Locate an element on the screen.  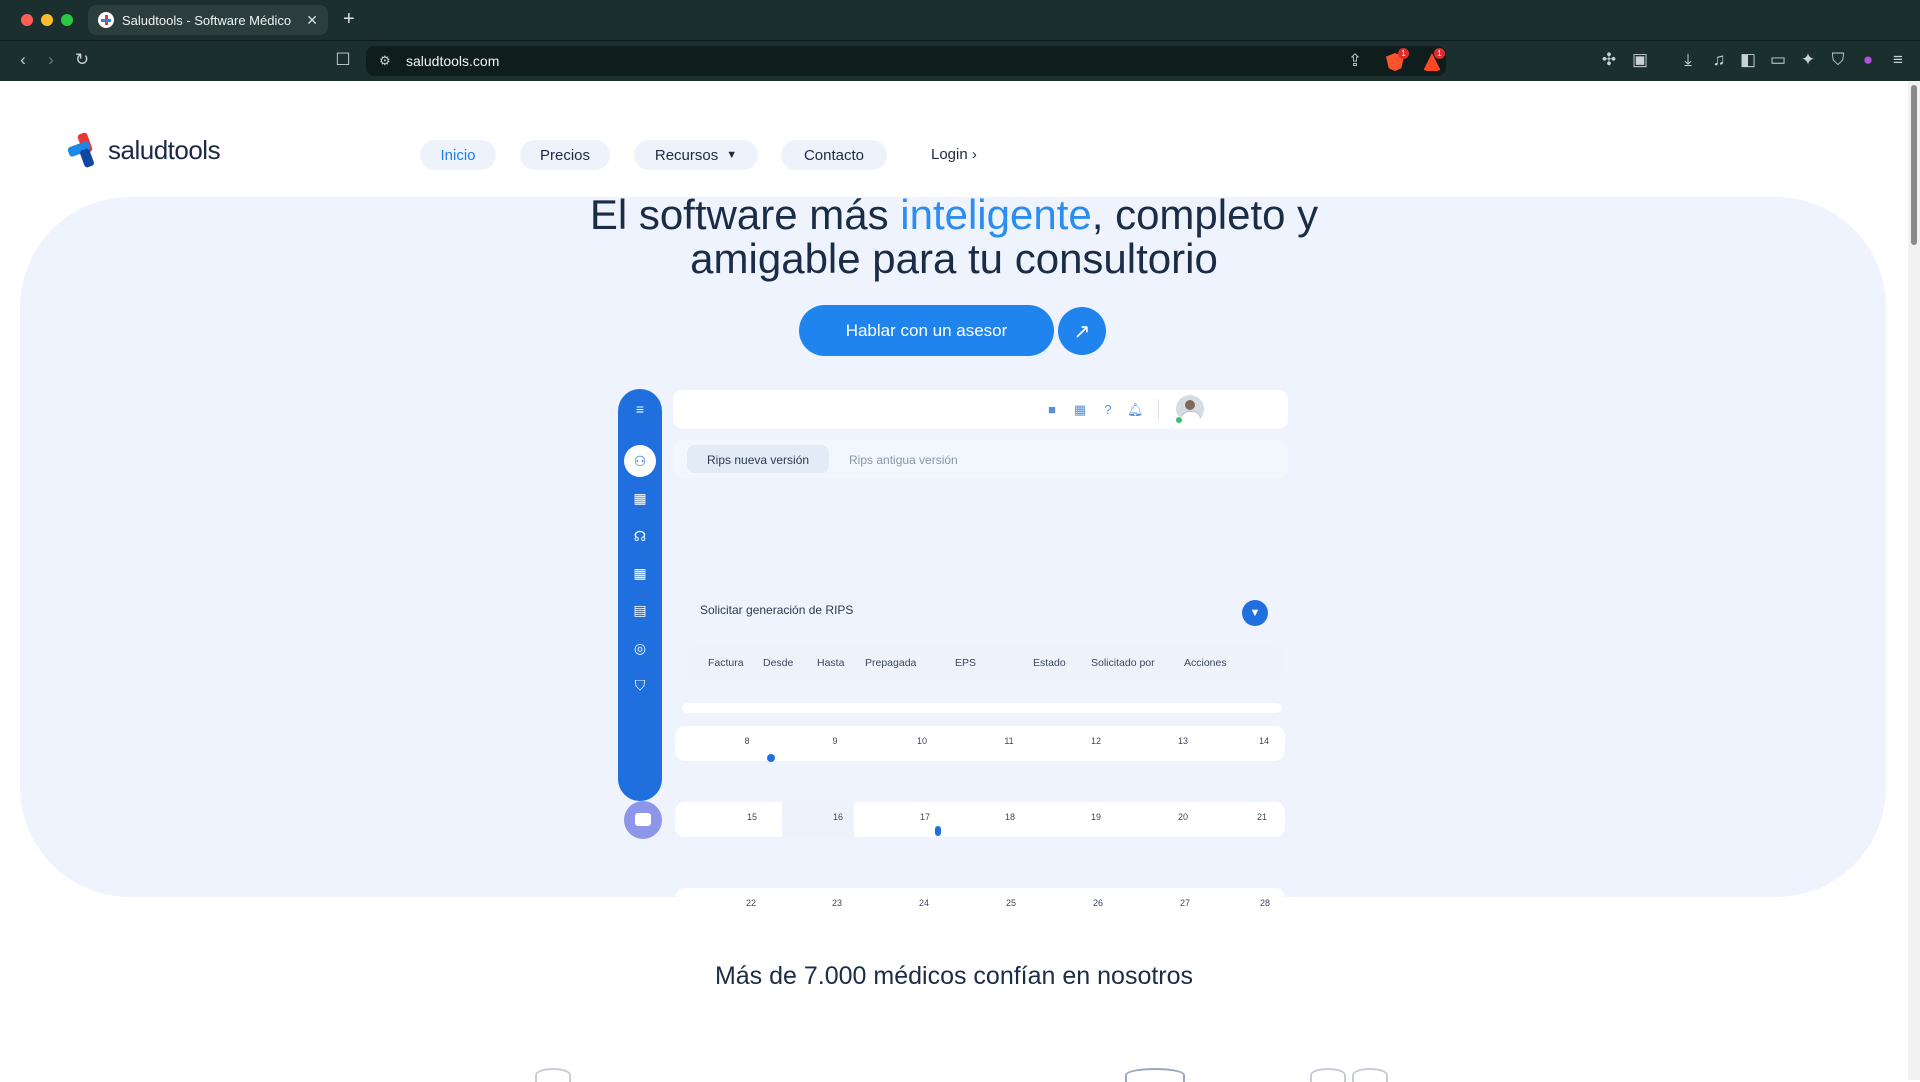
hero-title-accent: inteligente is located at coordinates (996, 214).